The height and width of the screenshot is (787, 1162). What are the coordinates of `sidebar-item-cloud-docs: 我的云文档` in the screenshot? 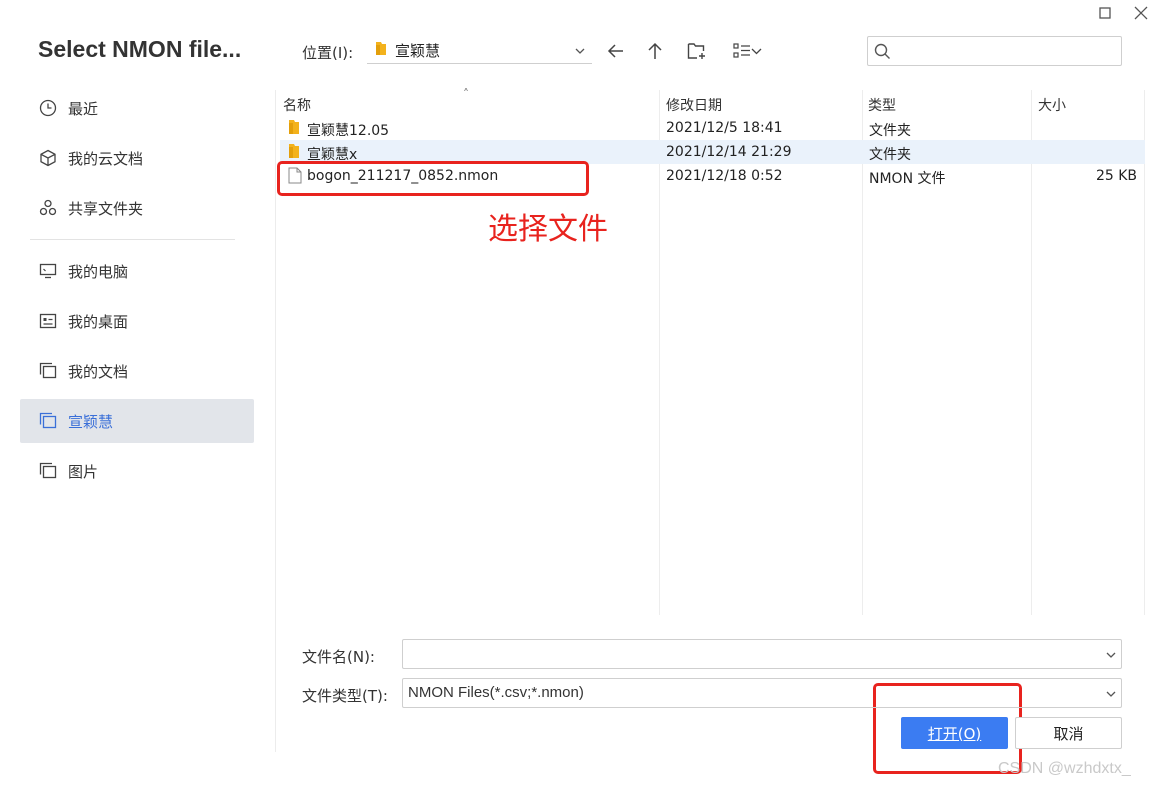 It's located at (137, 158).